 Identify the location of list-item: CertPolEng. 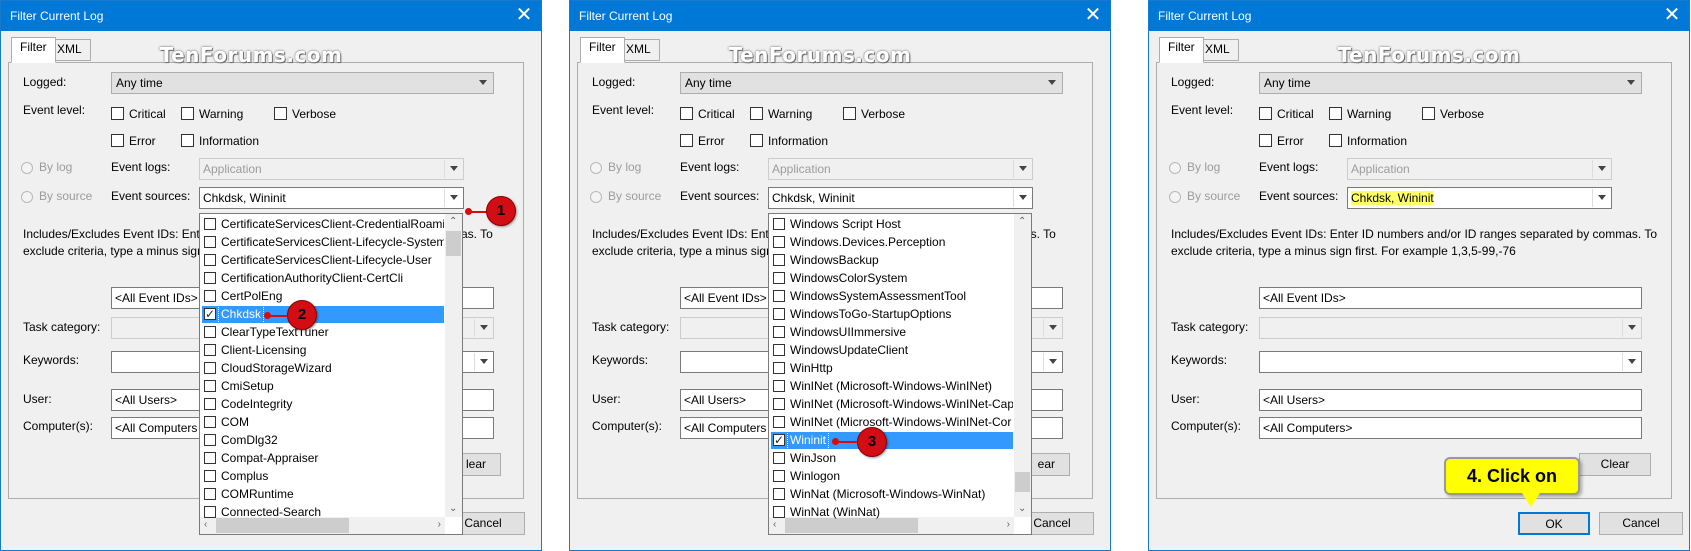
(323, 296).